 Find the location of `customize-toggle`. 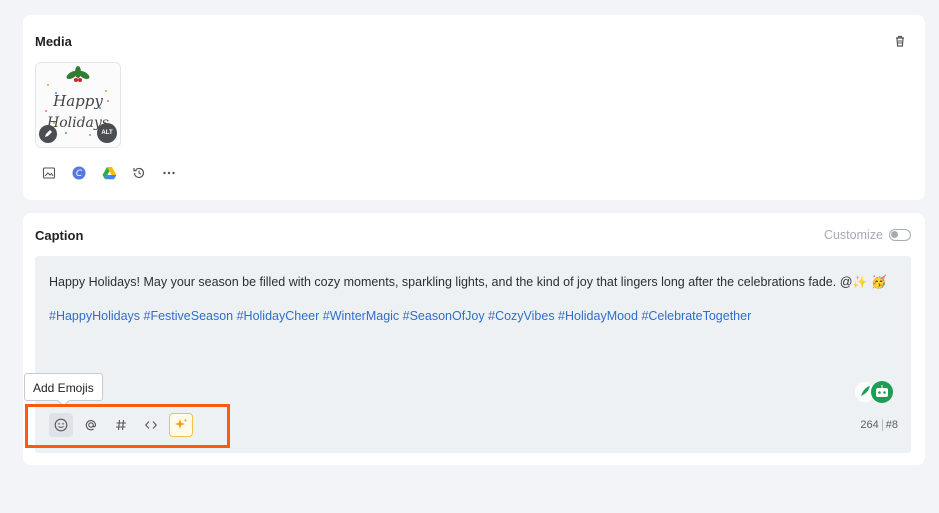

customize-toggle is located at coordinates (900, 235).